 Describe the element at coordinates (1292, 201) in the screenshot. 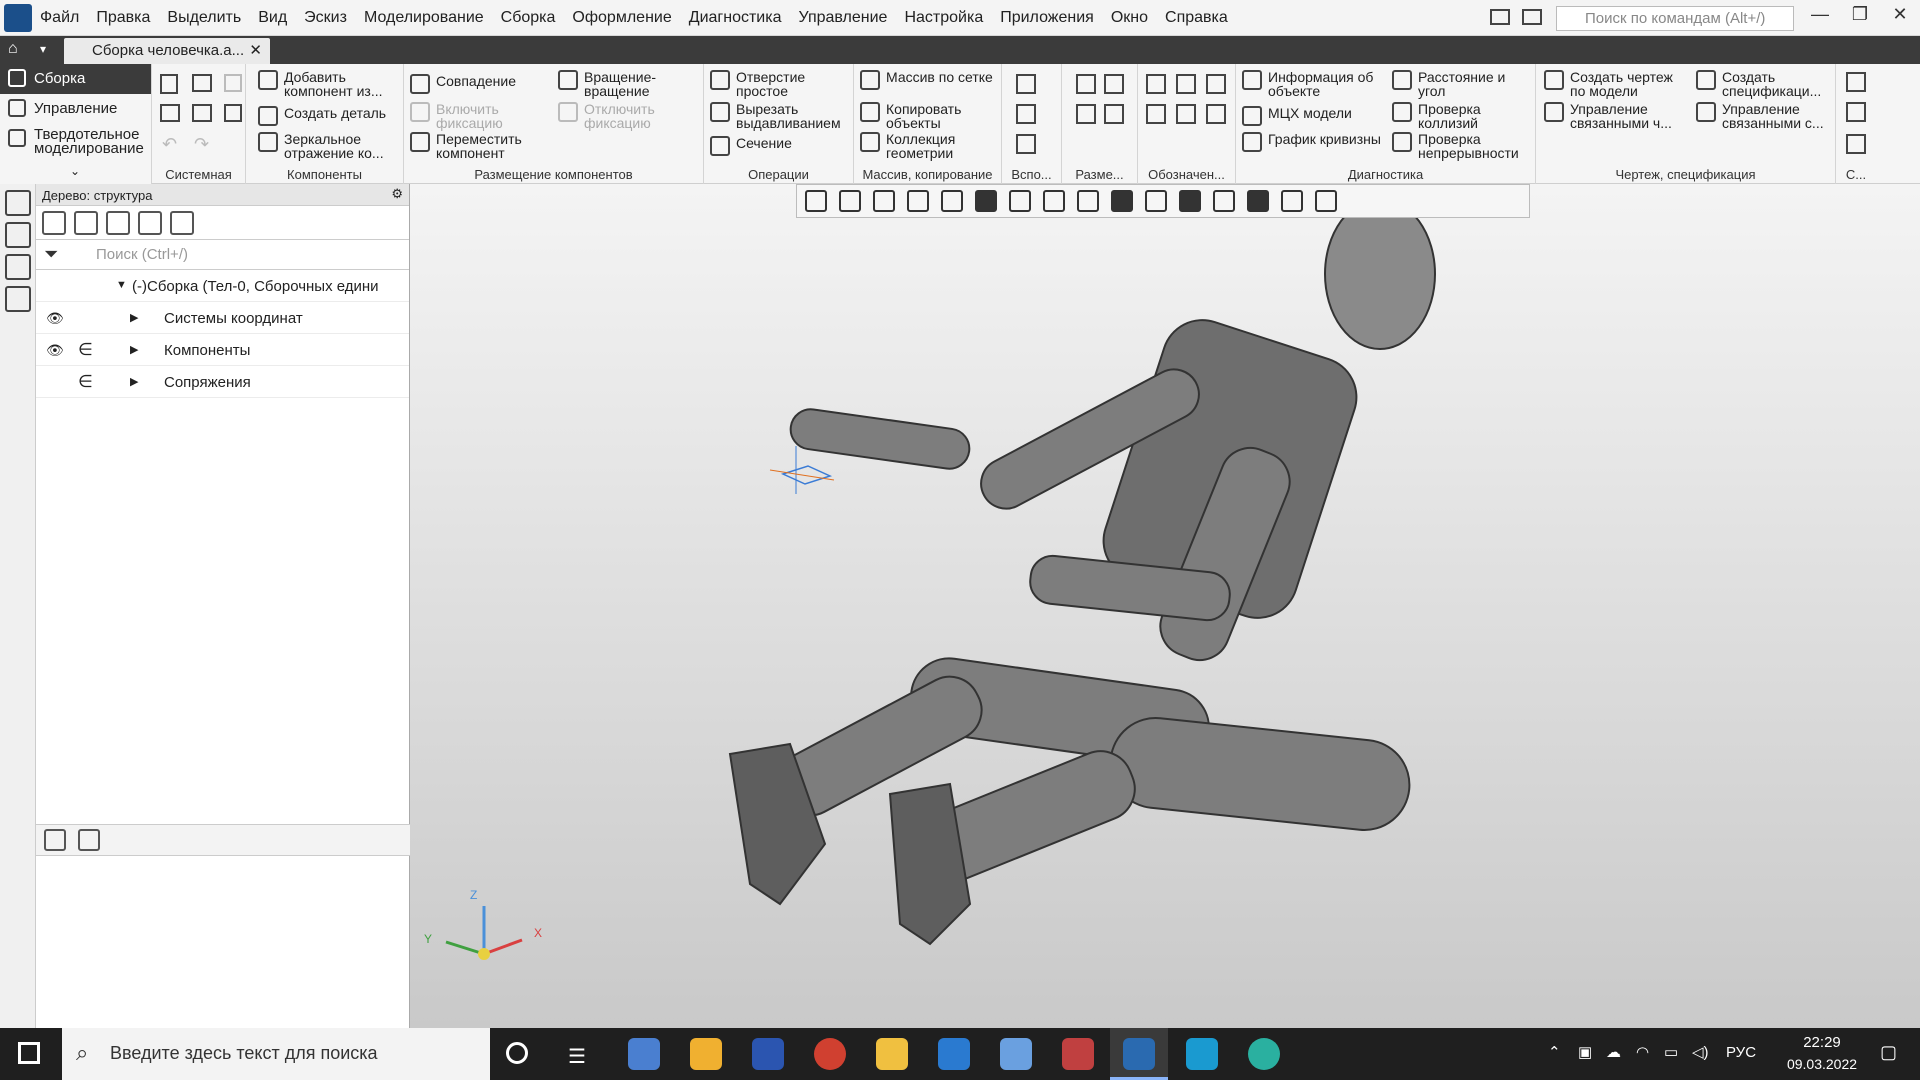

I see `measure-icon` at that location.